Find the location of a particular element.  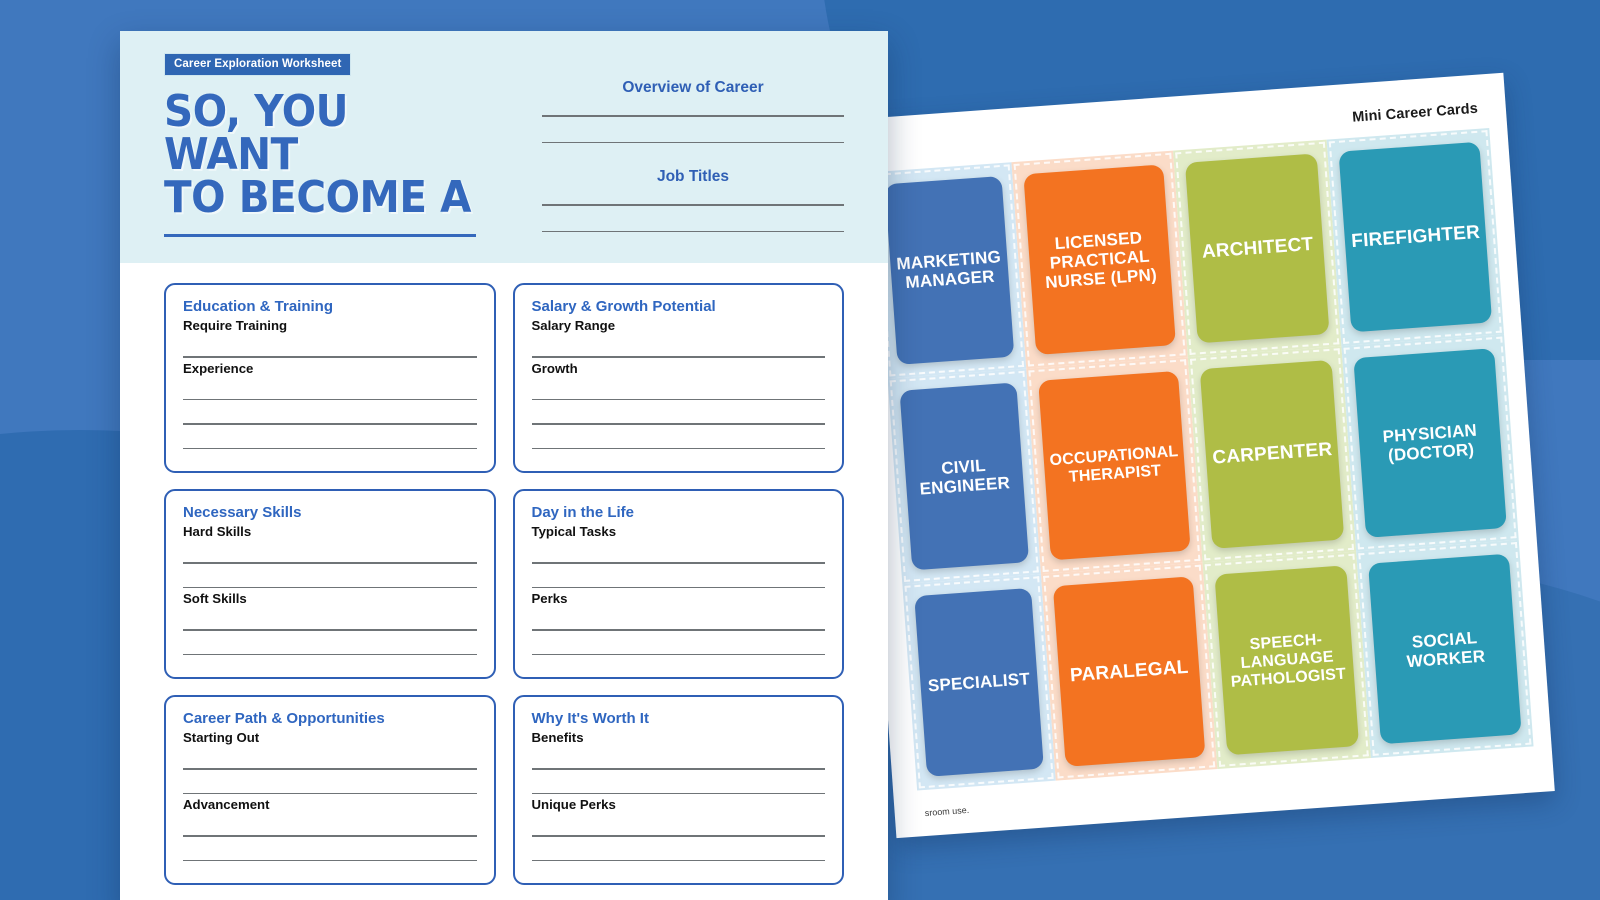

career-card-cell: PHYSICIAN (DOCTOR) is located at coordinates (1430, 443).